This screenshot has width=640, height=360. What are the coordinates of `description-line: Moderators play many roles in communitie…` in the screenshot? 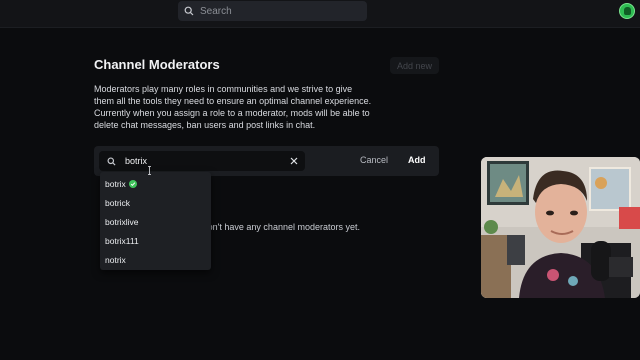 It's located at (223, 89).